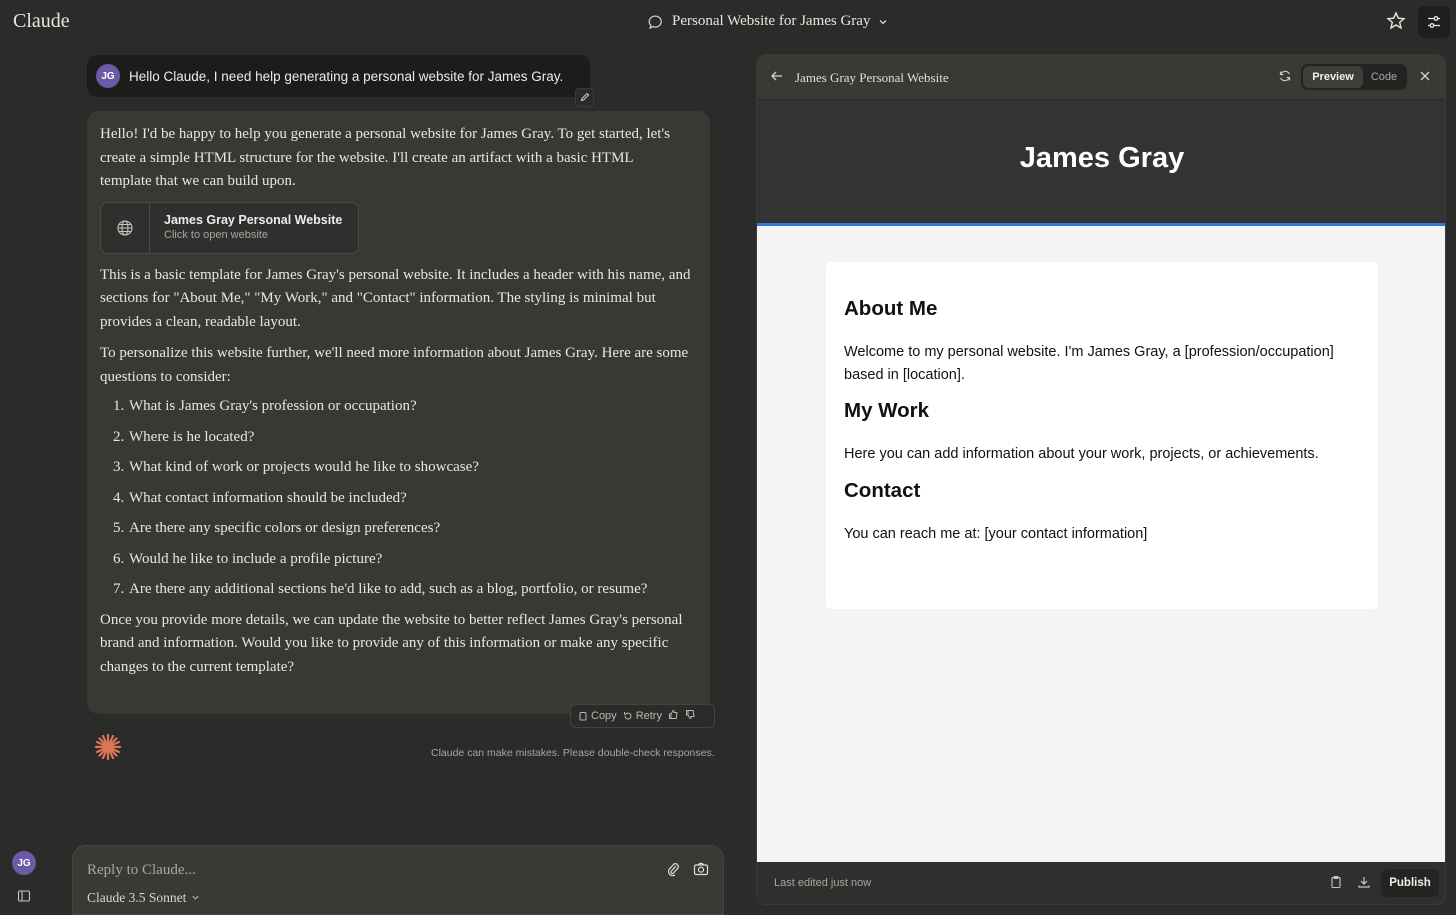  Describe the element at coordinates (656, 22) in the screenshot. I see `chat-bubble-icon` at that location.